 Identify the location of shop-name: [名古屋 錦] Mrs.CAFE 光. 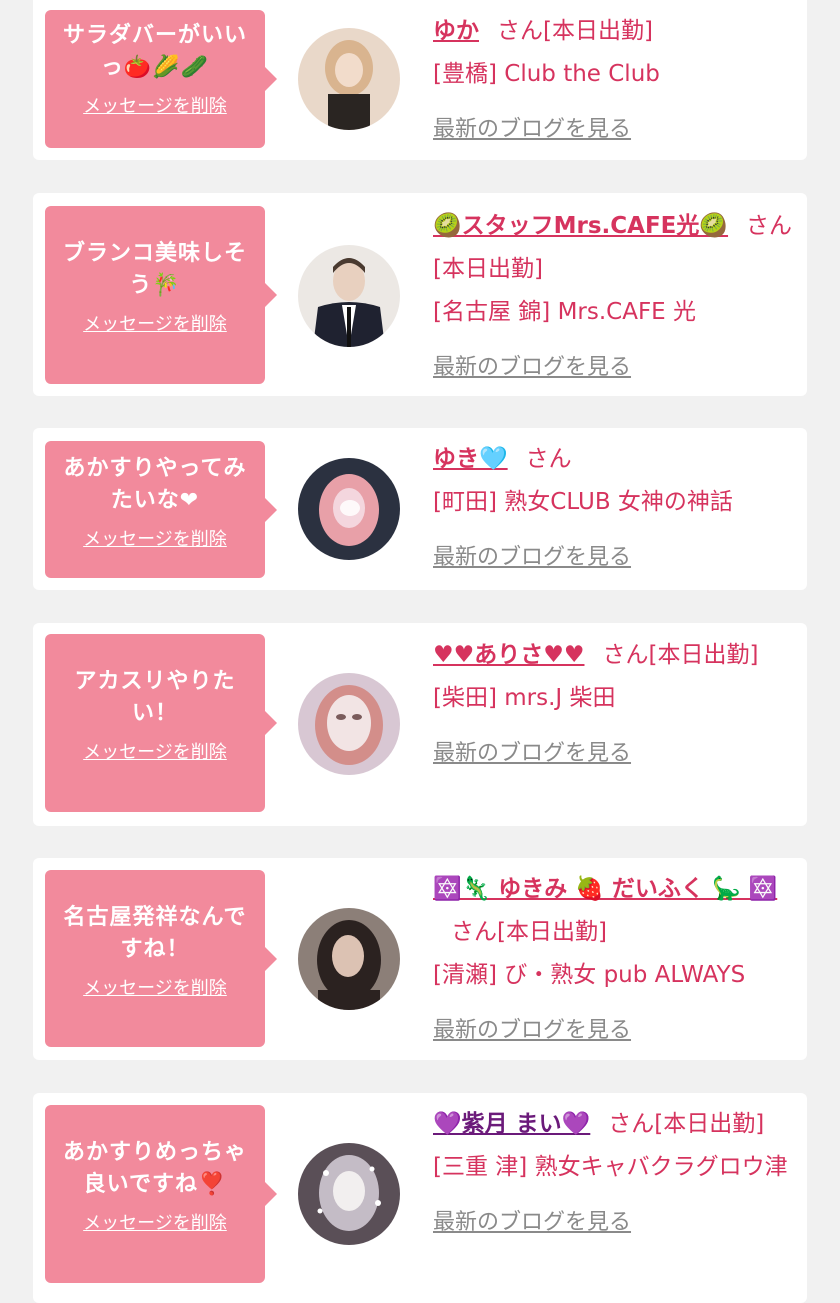
(565, 312).